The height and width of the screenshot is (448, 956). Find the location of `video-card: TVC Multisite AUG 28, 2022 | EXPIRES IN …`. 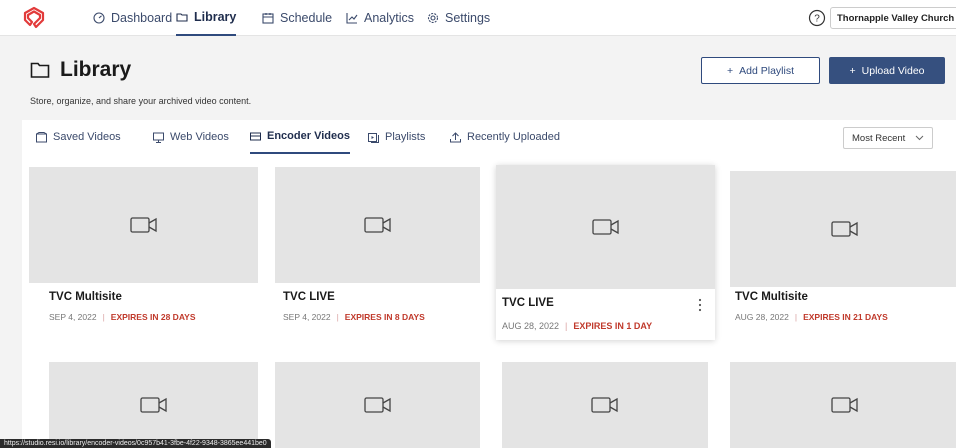

video-card: TVC Multisite AUG 28, 2022 | EXPIRES IN … is located at coordinates (843, 251).